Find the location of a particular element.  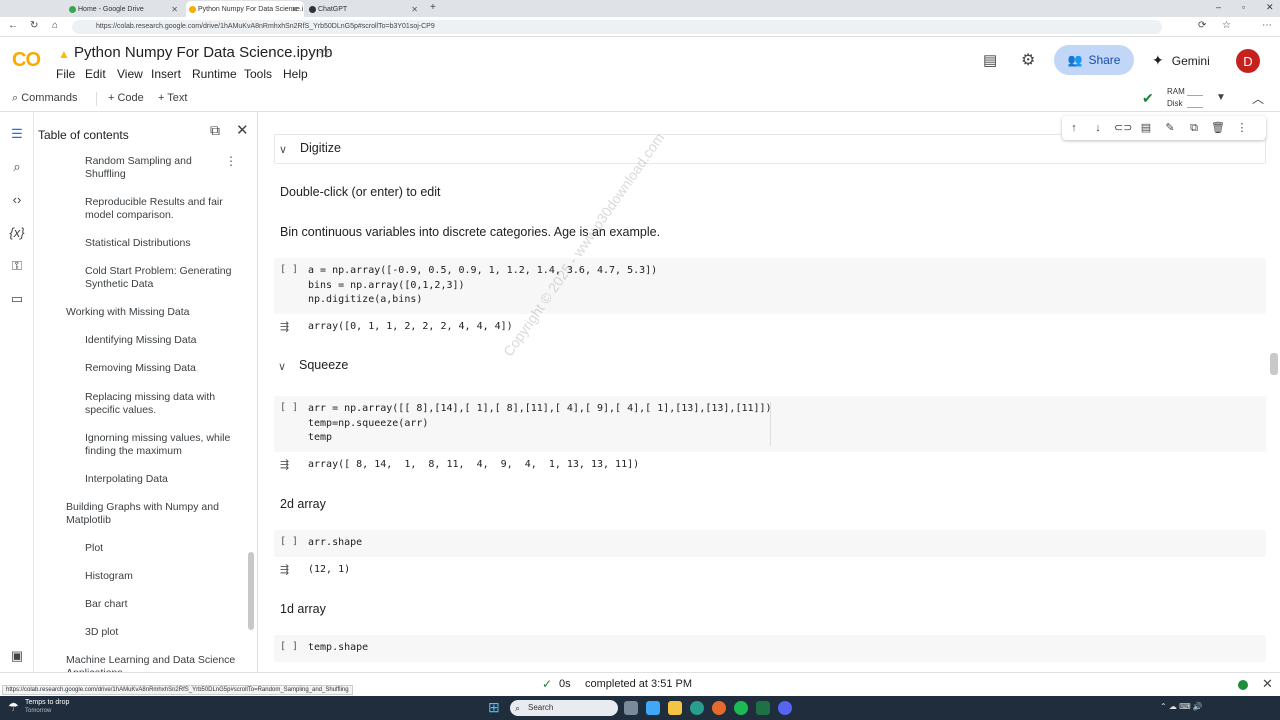

minimize-button: – is located at coordinates (1218, 7).